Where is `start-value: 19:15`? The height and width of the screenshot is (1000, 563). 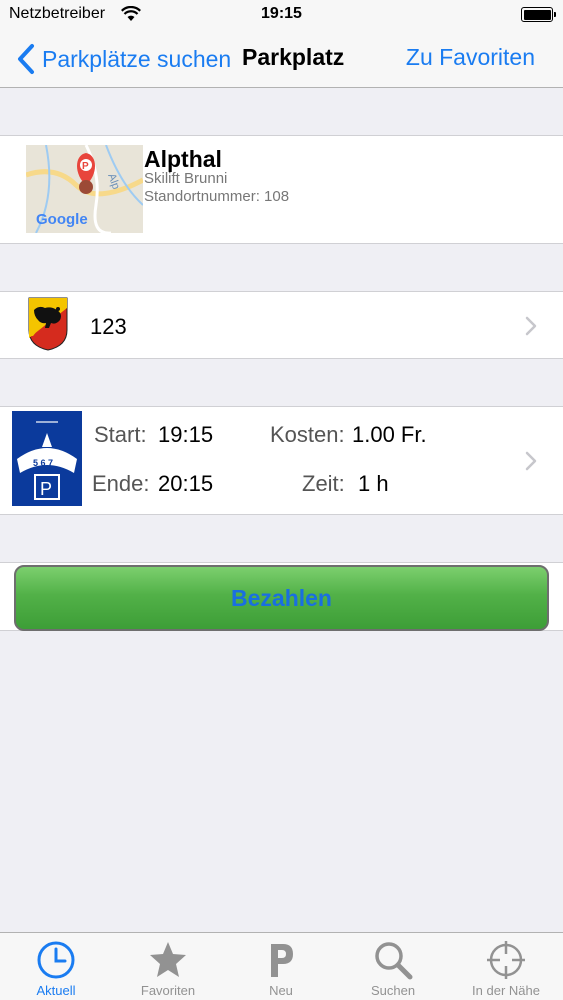 start-value: 19:15 is located at coordinates (186, 434).